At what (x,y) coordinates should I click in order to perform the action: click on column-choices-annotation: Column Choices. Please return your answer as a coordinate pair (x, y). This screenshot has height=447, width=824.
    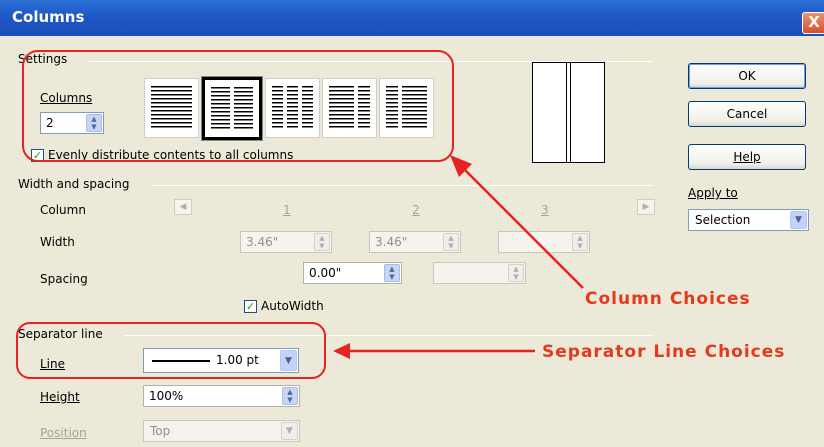
    Looking at the image, I should click on (668, 299).